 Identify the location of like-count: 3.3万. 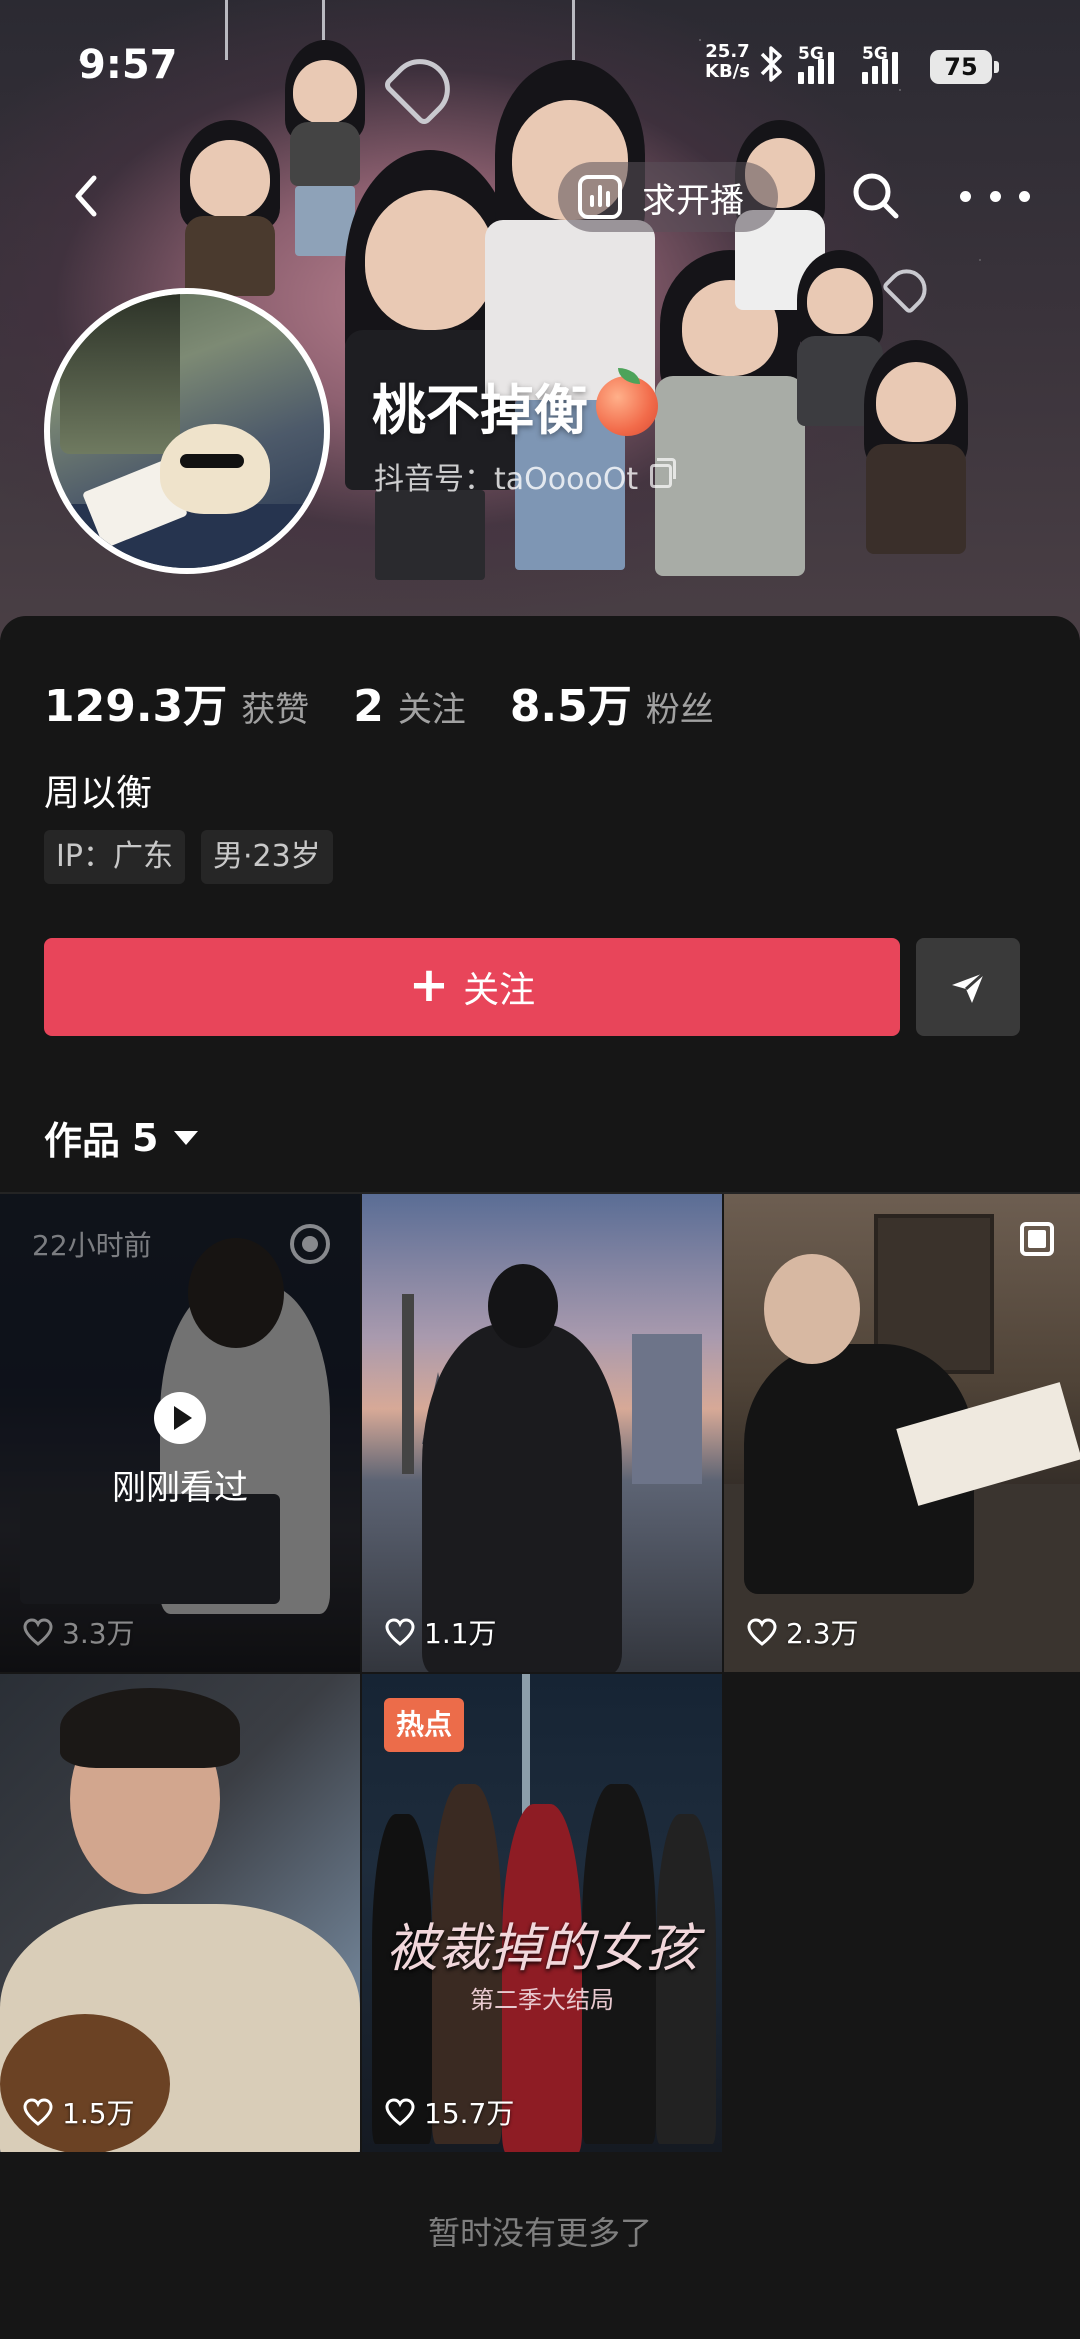
(78, 1632).